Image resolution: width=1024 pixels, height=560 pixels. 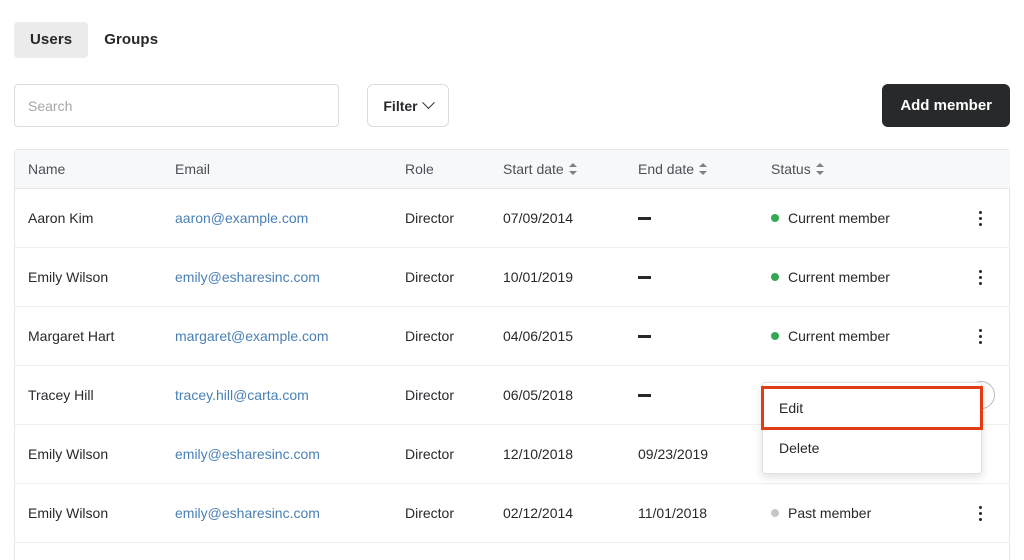 What do you see at coordinates (570, 454) in the screenshot?
I see `cell-start-date: 12/10/2018` at bounding box center [570, 454].